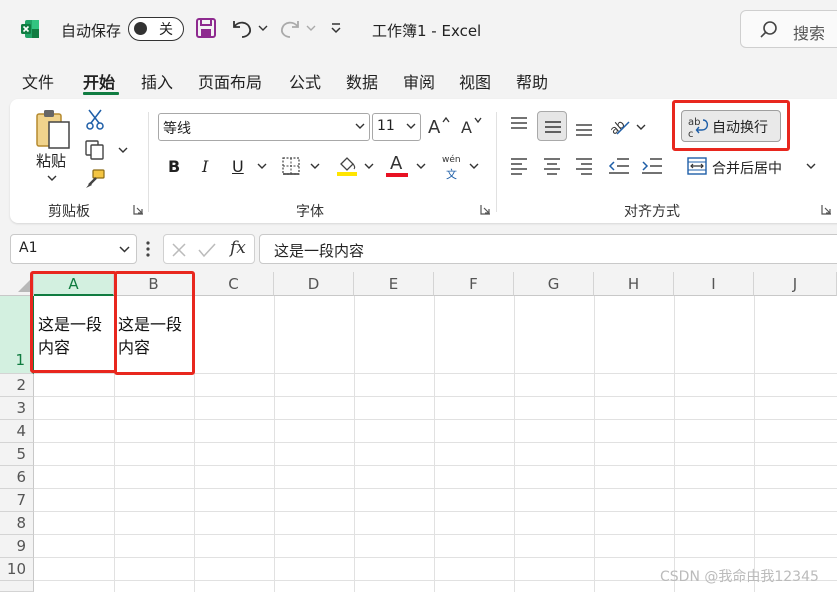  Describe the element at coordinates (17, 477) in the screenshot. I see `row-header-6: 6` at that location.